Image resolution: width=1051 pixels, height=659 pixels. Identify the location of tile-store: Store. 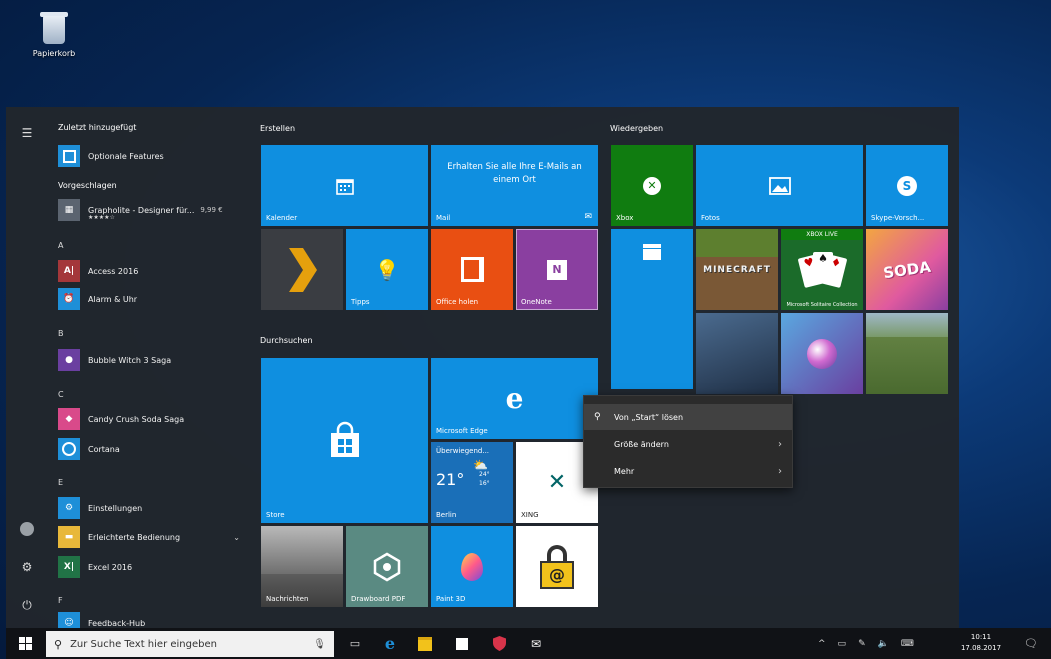
(344, 440).